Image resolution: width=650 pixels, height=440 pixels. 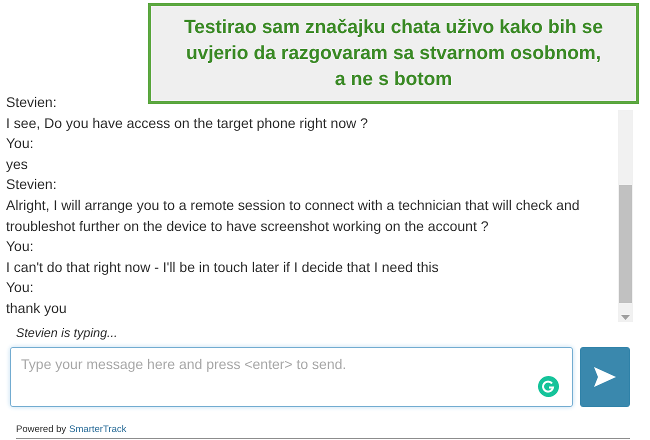 I want to click on send-icon, so click(x=605, y=377).